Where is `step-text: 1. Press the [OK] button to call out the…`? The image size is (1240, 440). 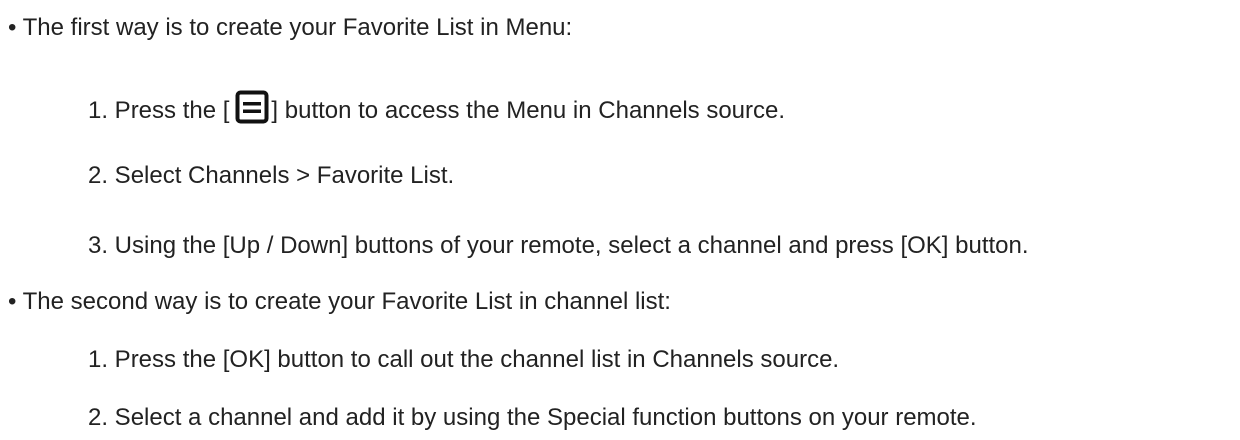
step-text: 1. Press the [OK] button to call out the… is located at coordinates (464, 359).